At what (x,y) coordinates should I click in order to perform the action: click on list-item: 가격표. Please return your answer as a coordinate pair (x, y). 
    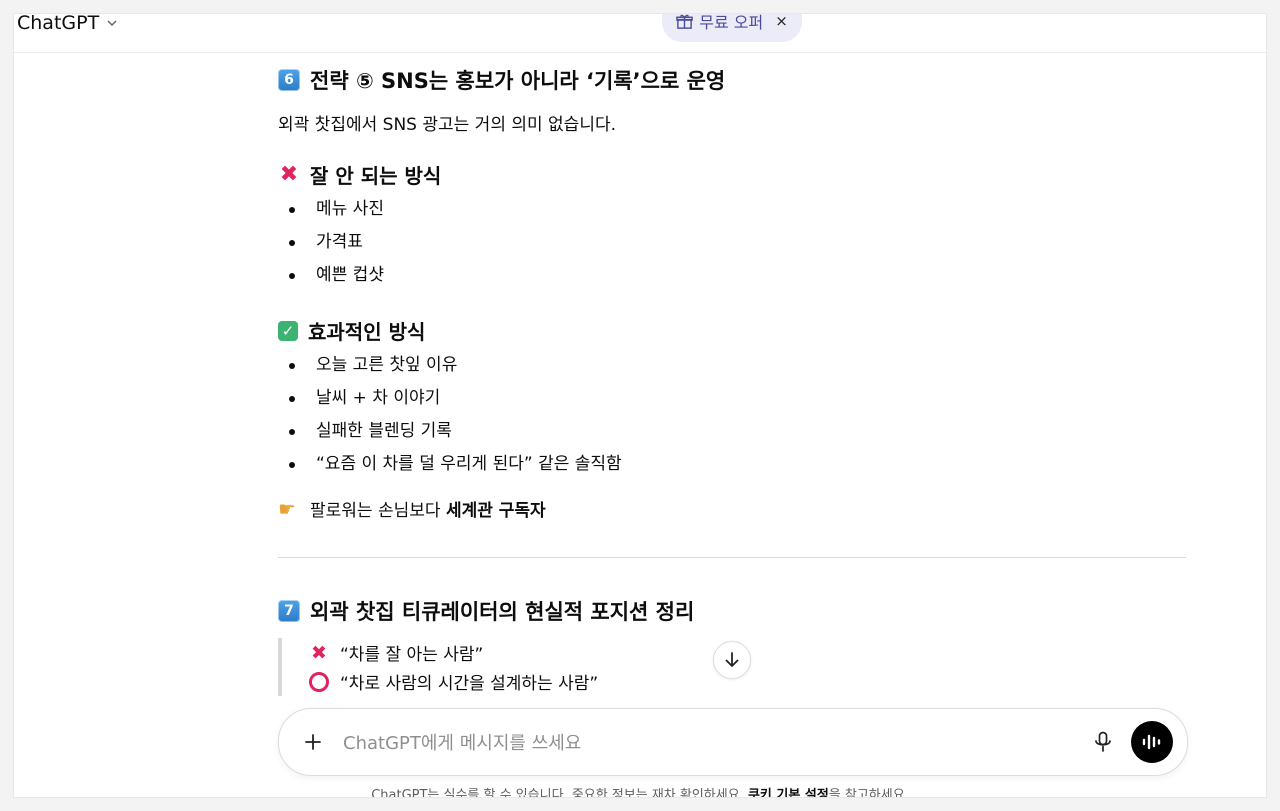
    Looking at the image, I should click on (331, 242).